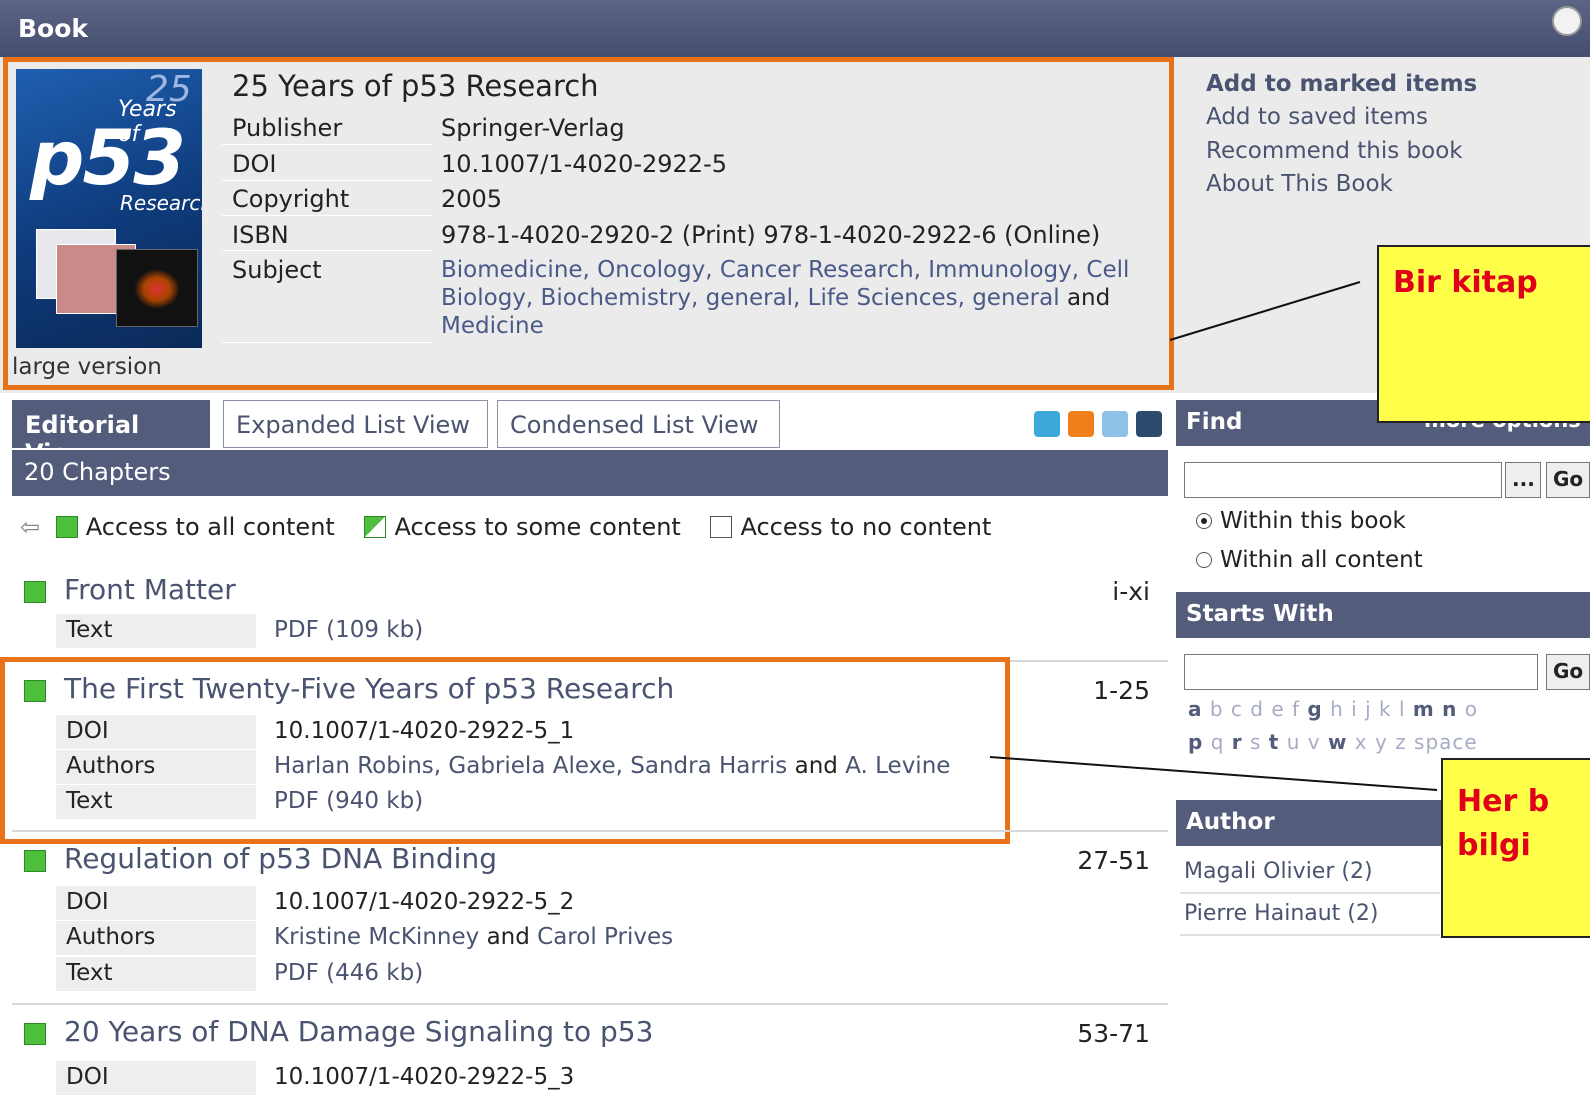  Describe the element at coordinates (1265, 311) in the screenshot. I see `callout-line-book` at that location.